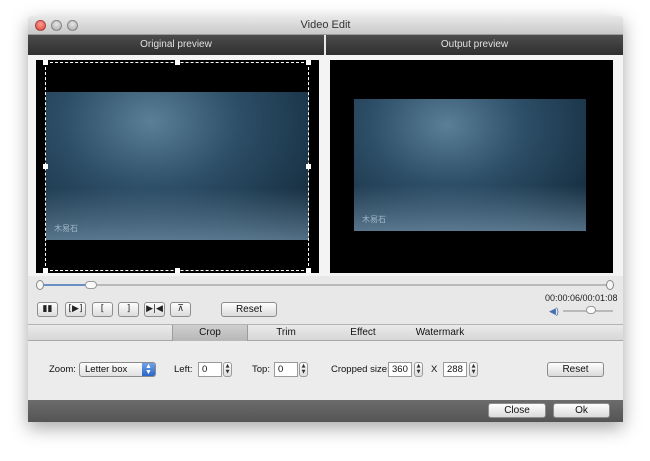 The height and width of the screenshot is (461, 650). What do you see at coordinates (434, 369) in the screenshot?
I see `size-separator: X` at bounding box center [434, 369].